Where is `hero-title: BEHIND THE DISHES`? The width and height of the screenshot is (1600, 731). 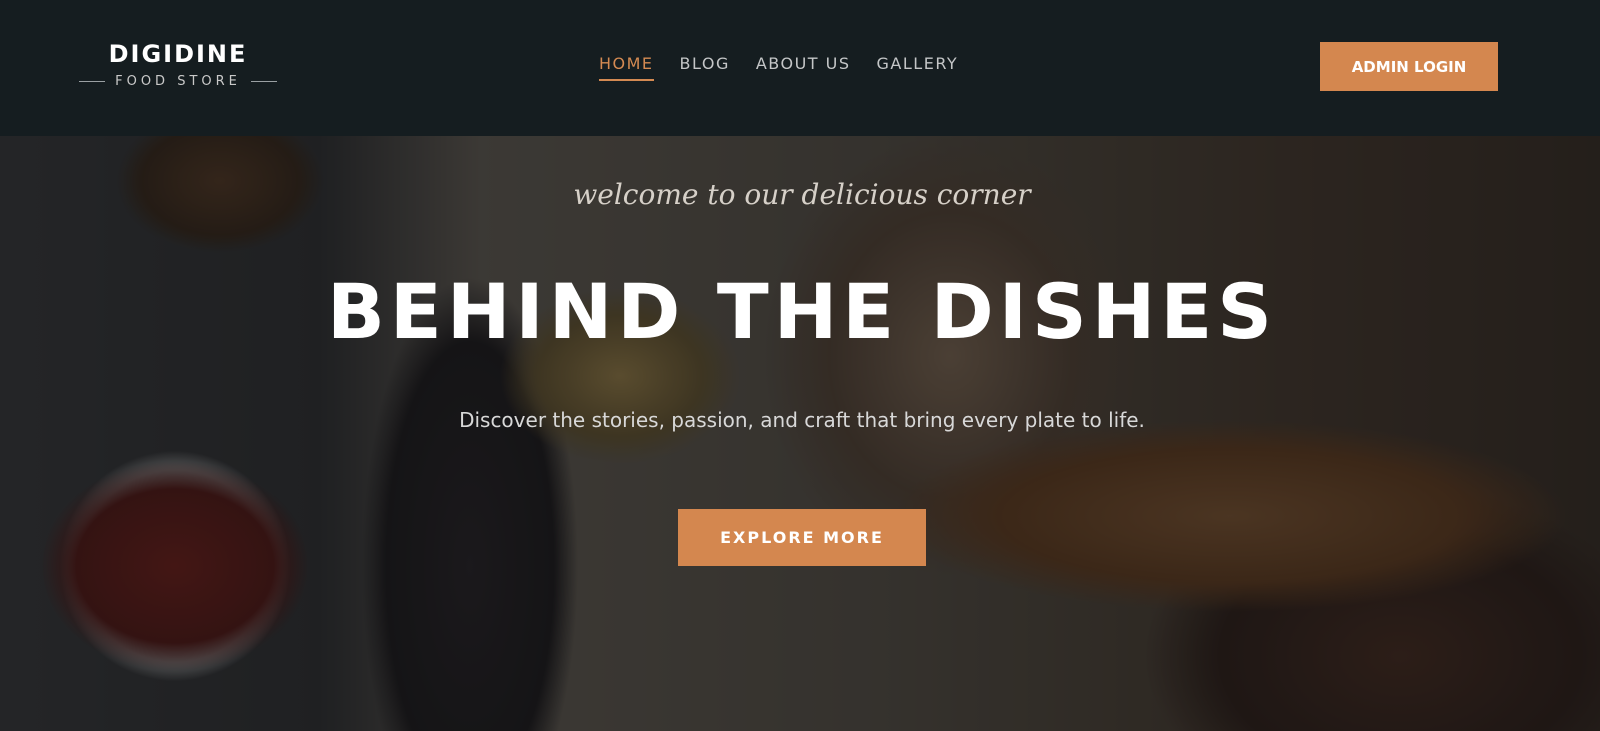
hero-title: BEHIND THE DISHES is located at coordinates (802, 311).